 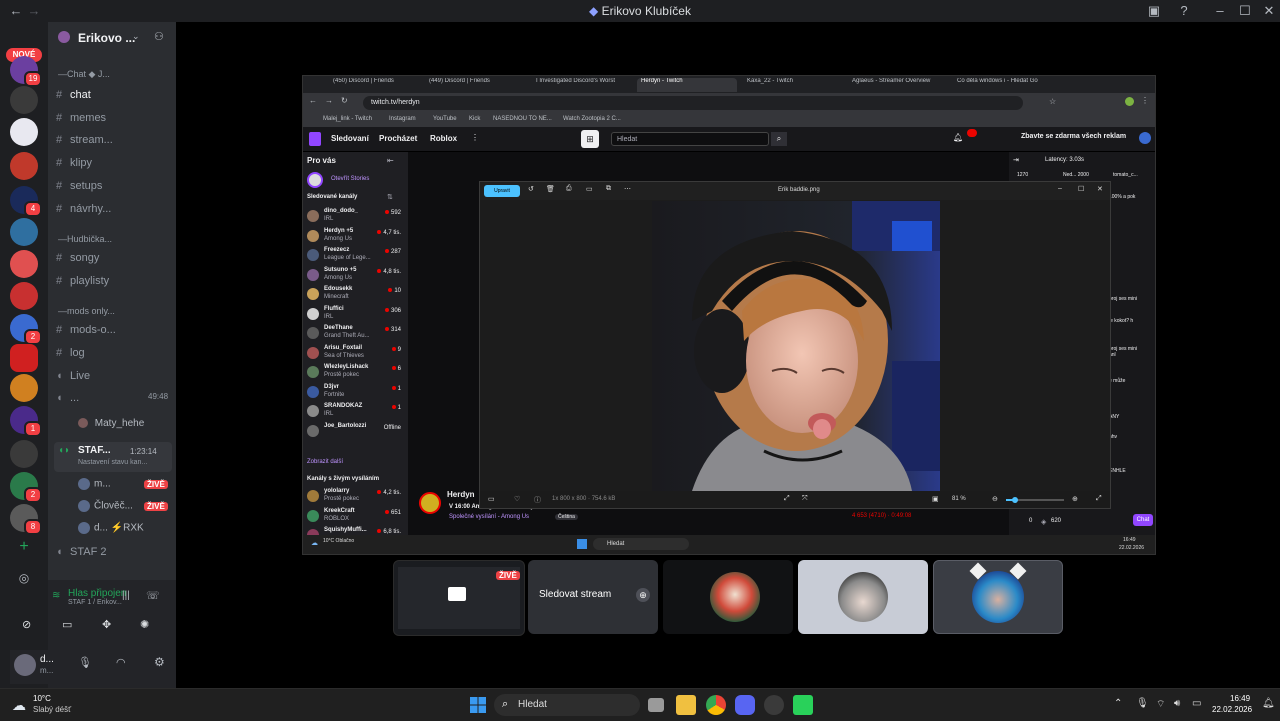 I want to click on stage-user: m... ŽIVĚ, so click(x=123, y=487).